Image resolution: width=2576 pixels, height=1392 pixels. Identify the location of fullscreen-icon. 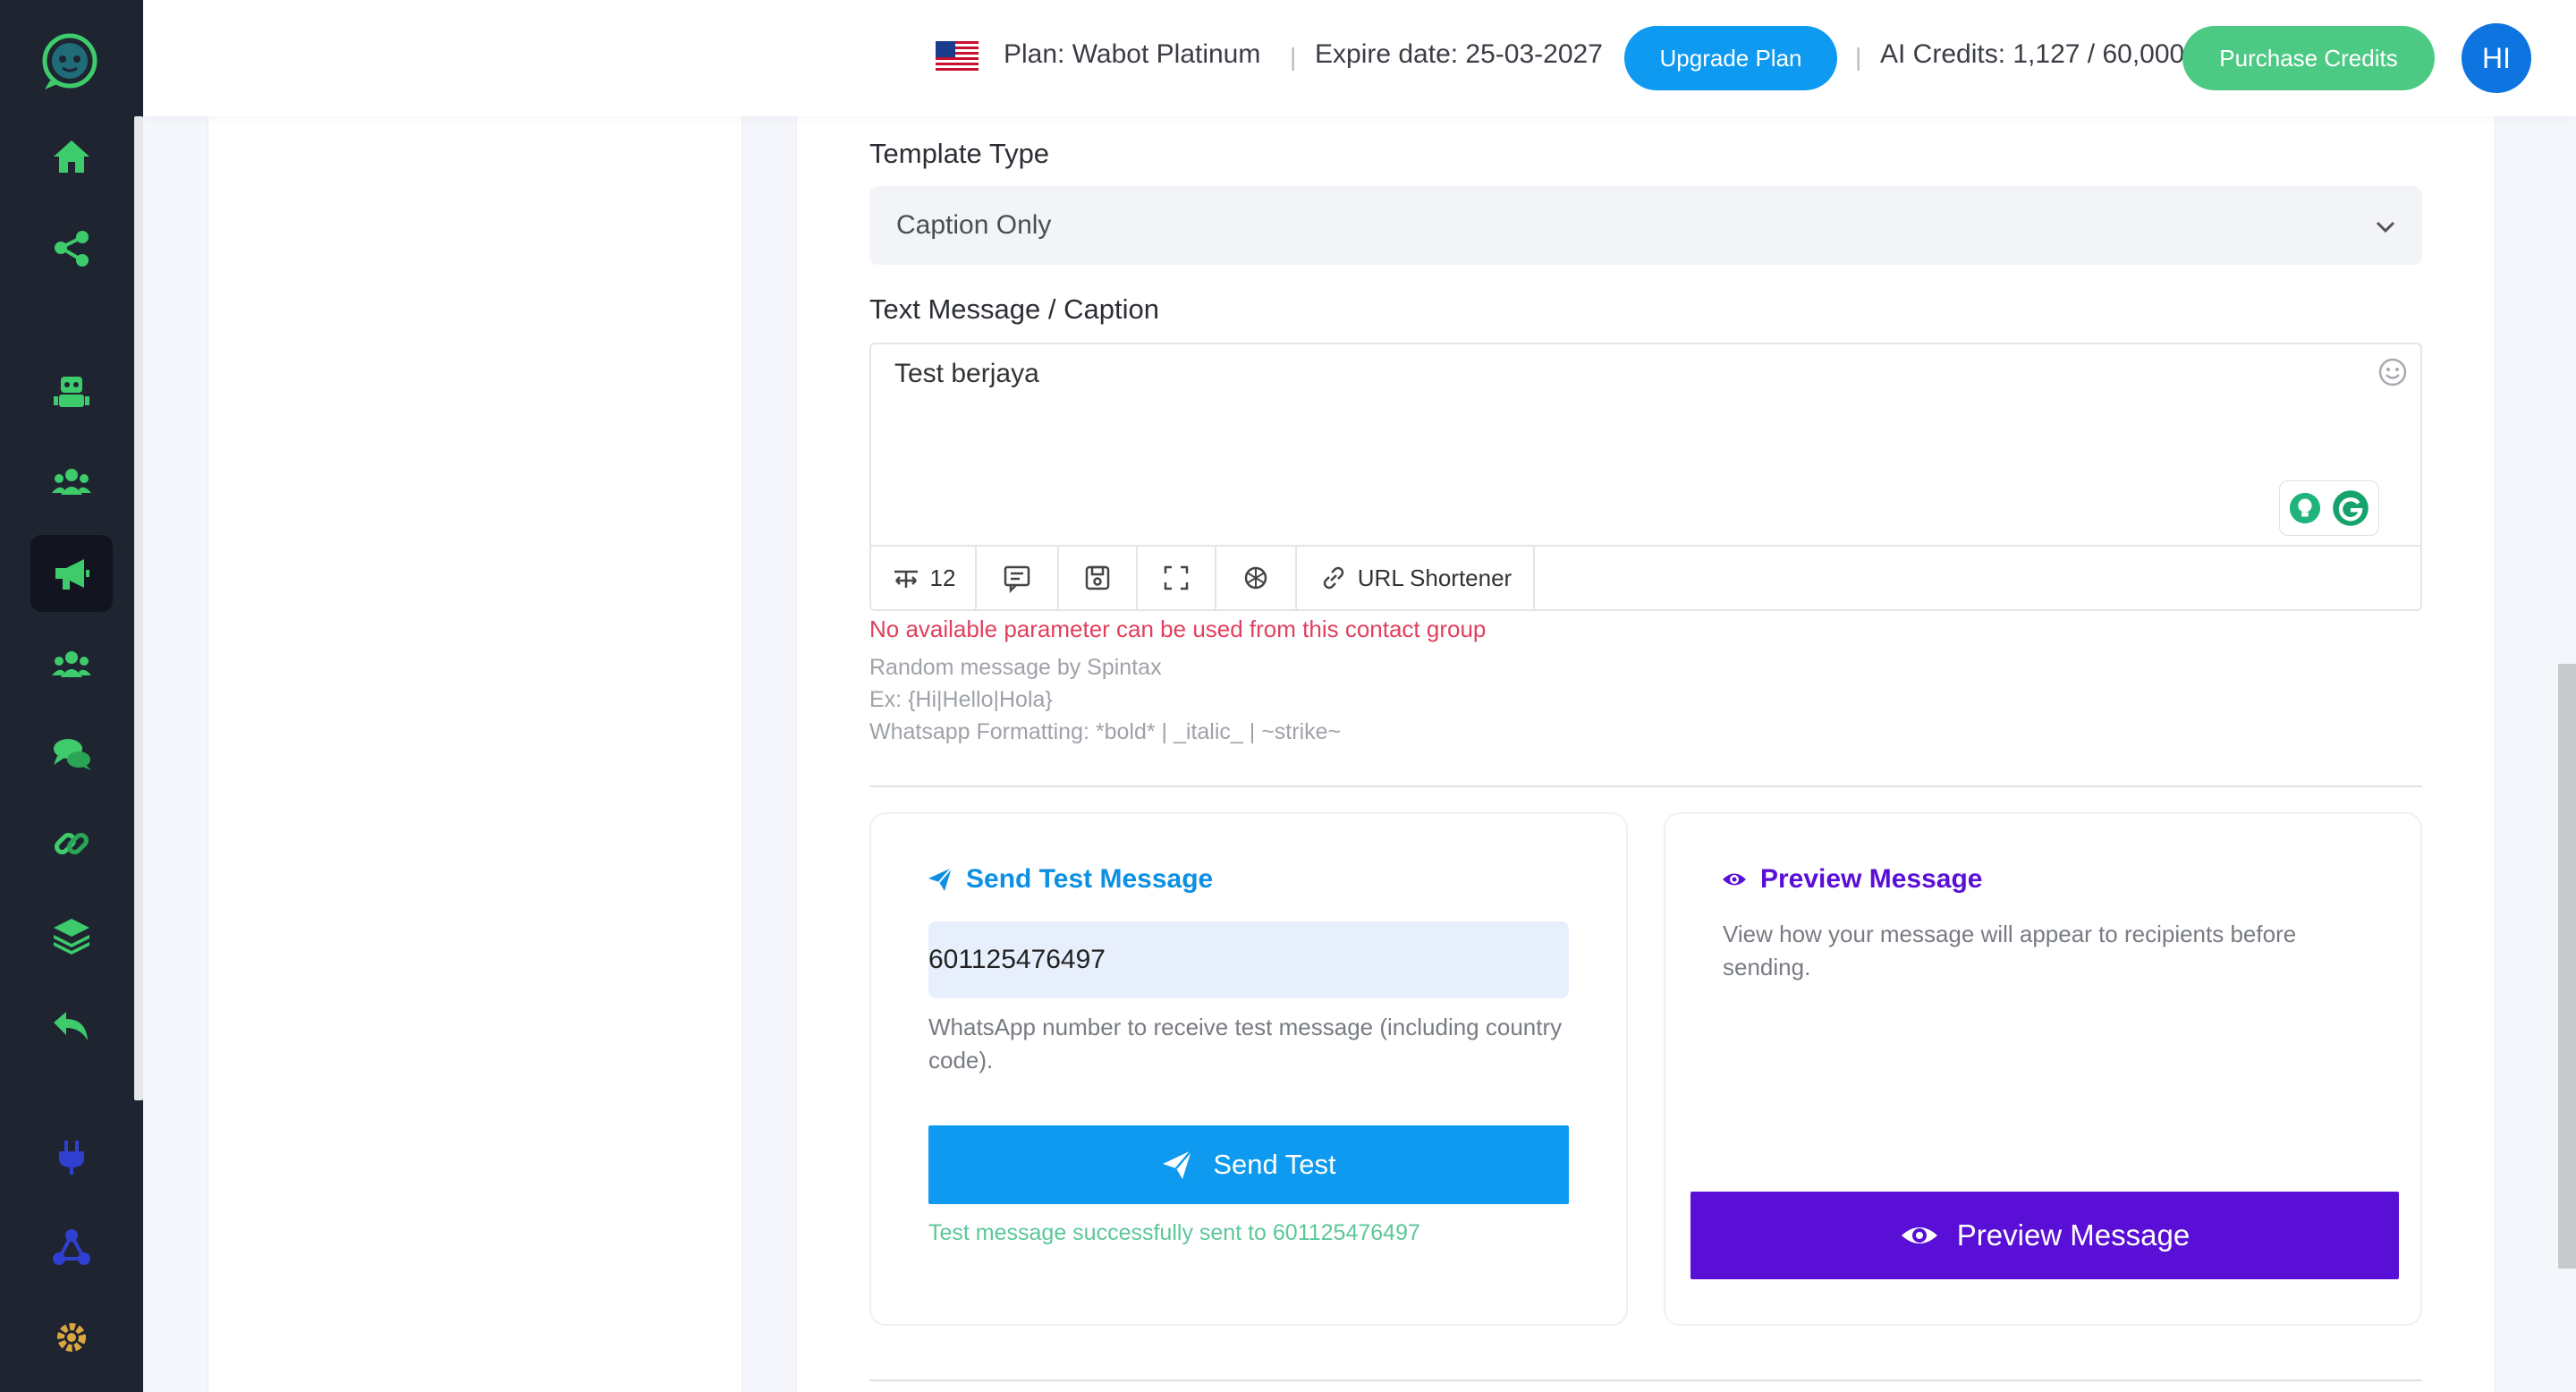
(1176, 577).